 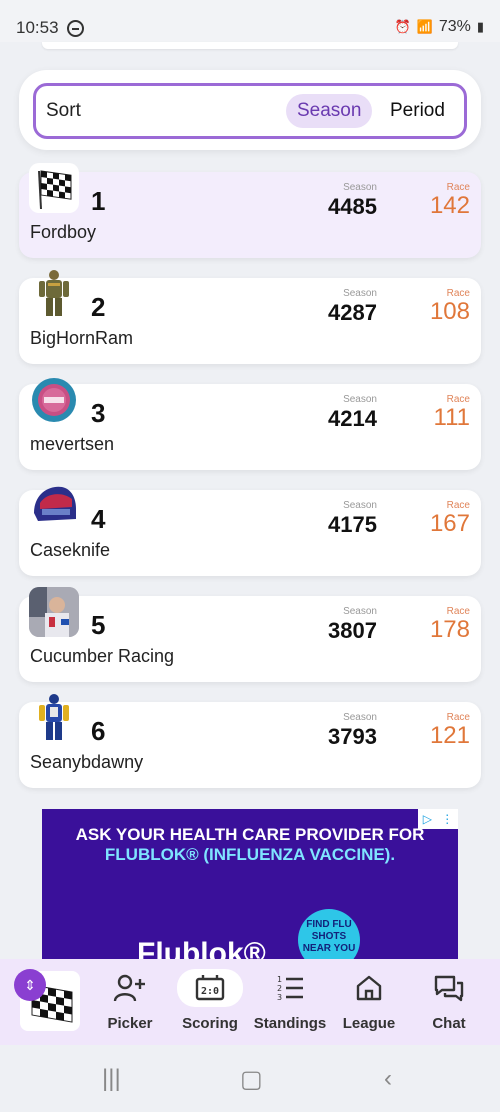 I want to click on race-score: 121, so click(x=449, y=735).